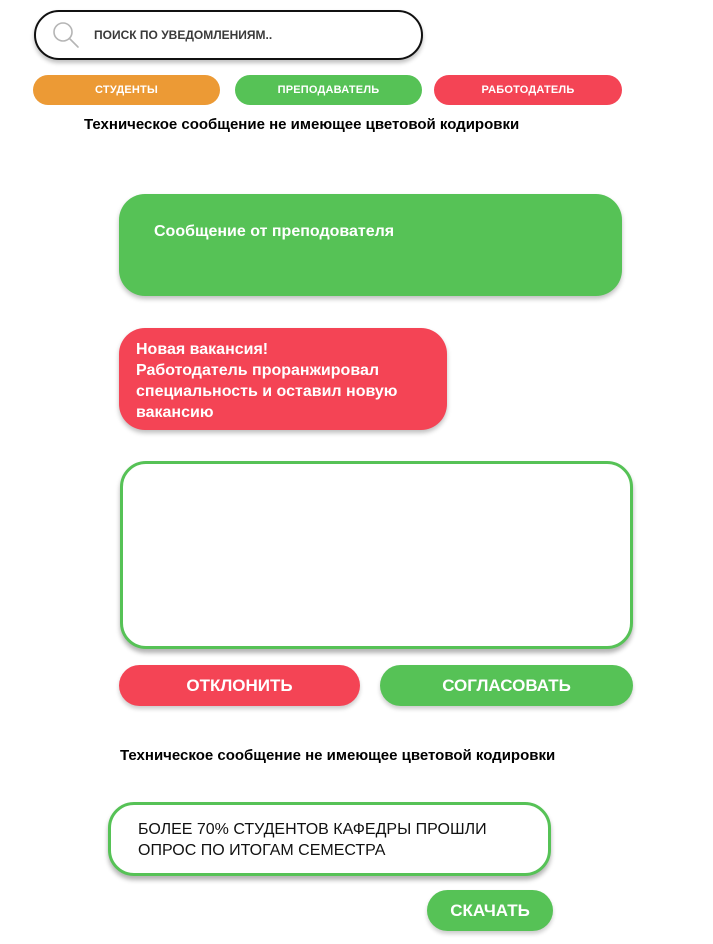 The width and height of the screenshot is (713, 944). Describe the element at coordinates (202, 349) in the screenshot. I see `employer-message-title: Новая вакансия!` at that location.